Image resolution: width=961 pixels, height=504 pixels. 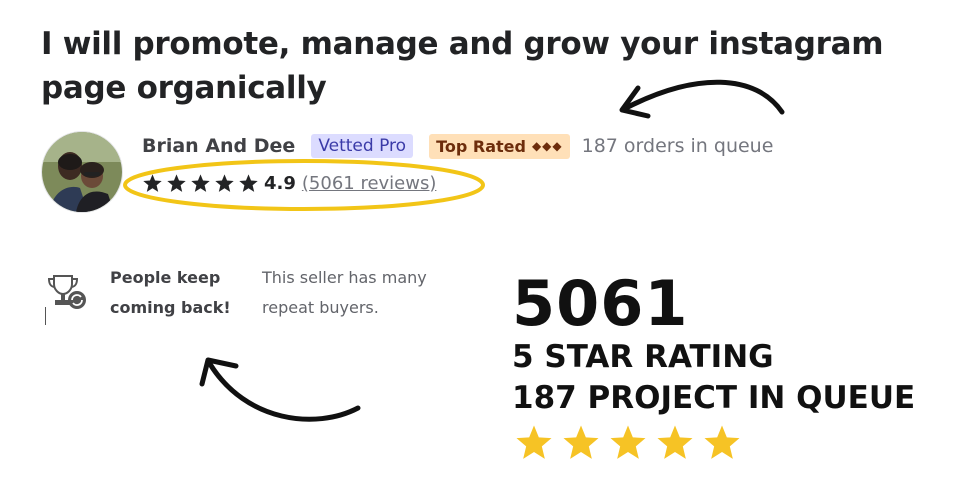 I want to click on diamond-icon: ◆◆◆, so click(x=547, y=146).